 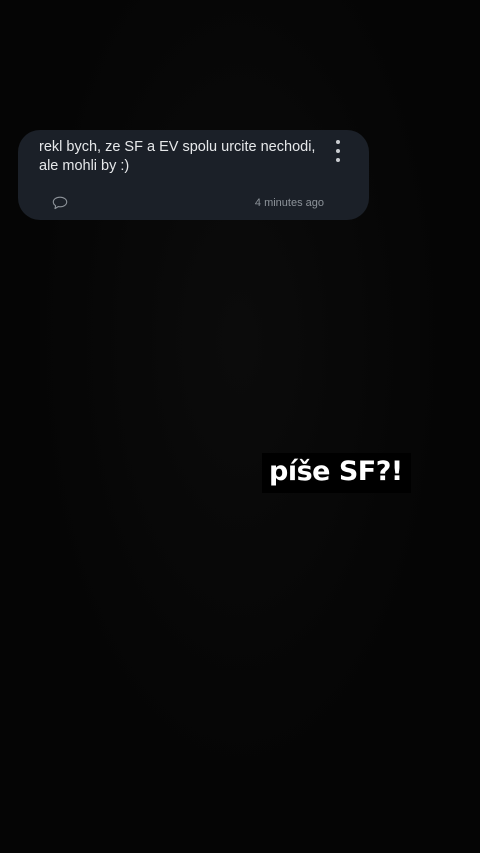 What do you see at coordinates (60, 203) in the screenshot?
I see `speech-bubble-icon` at bounding box center [60, 203].